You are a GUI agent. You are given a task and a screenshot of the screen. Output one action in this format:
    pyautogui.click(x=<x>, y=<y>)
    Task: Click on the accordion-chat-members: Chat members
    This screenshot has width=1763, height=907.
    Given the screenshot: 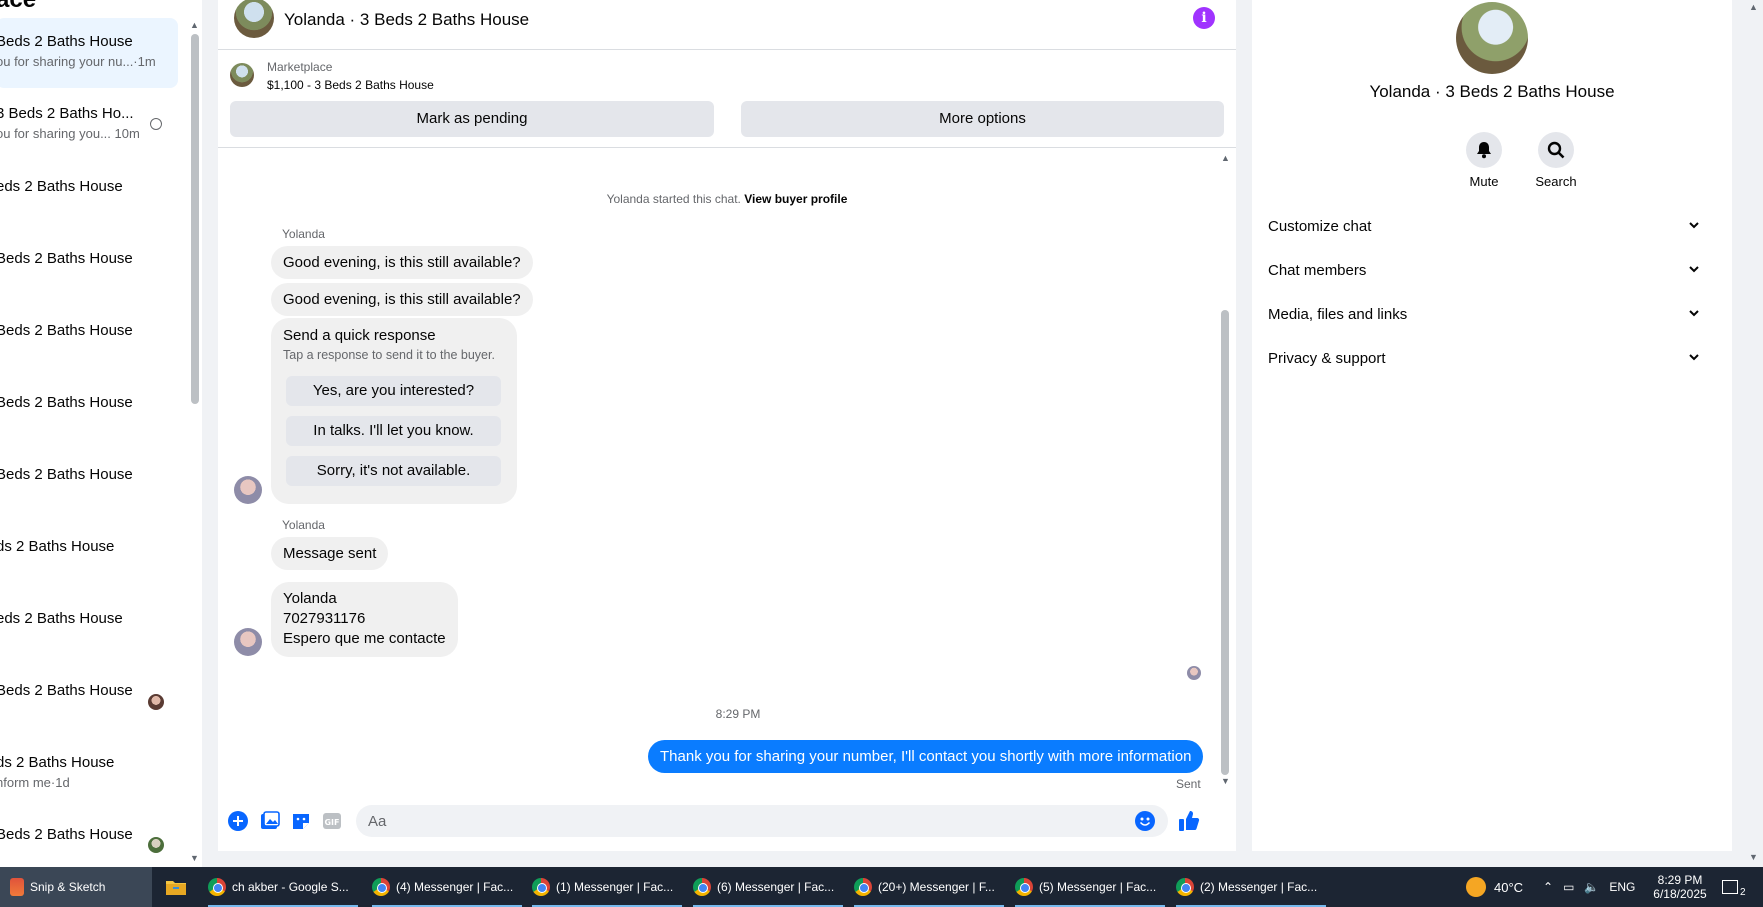 What is the action you would take?
    pyautogui.click(x=1492, y=272)
    